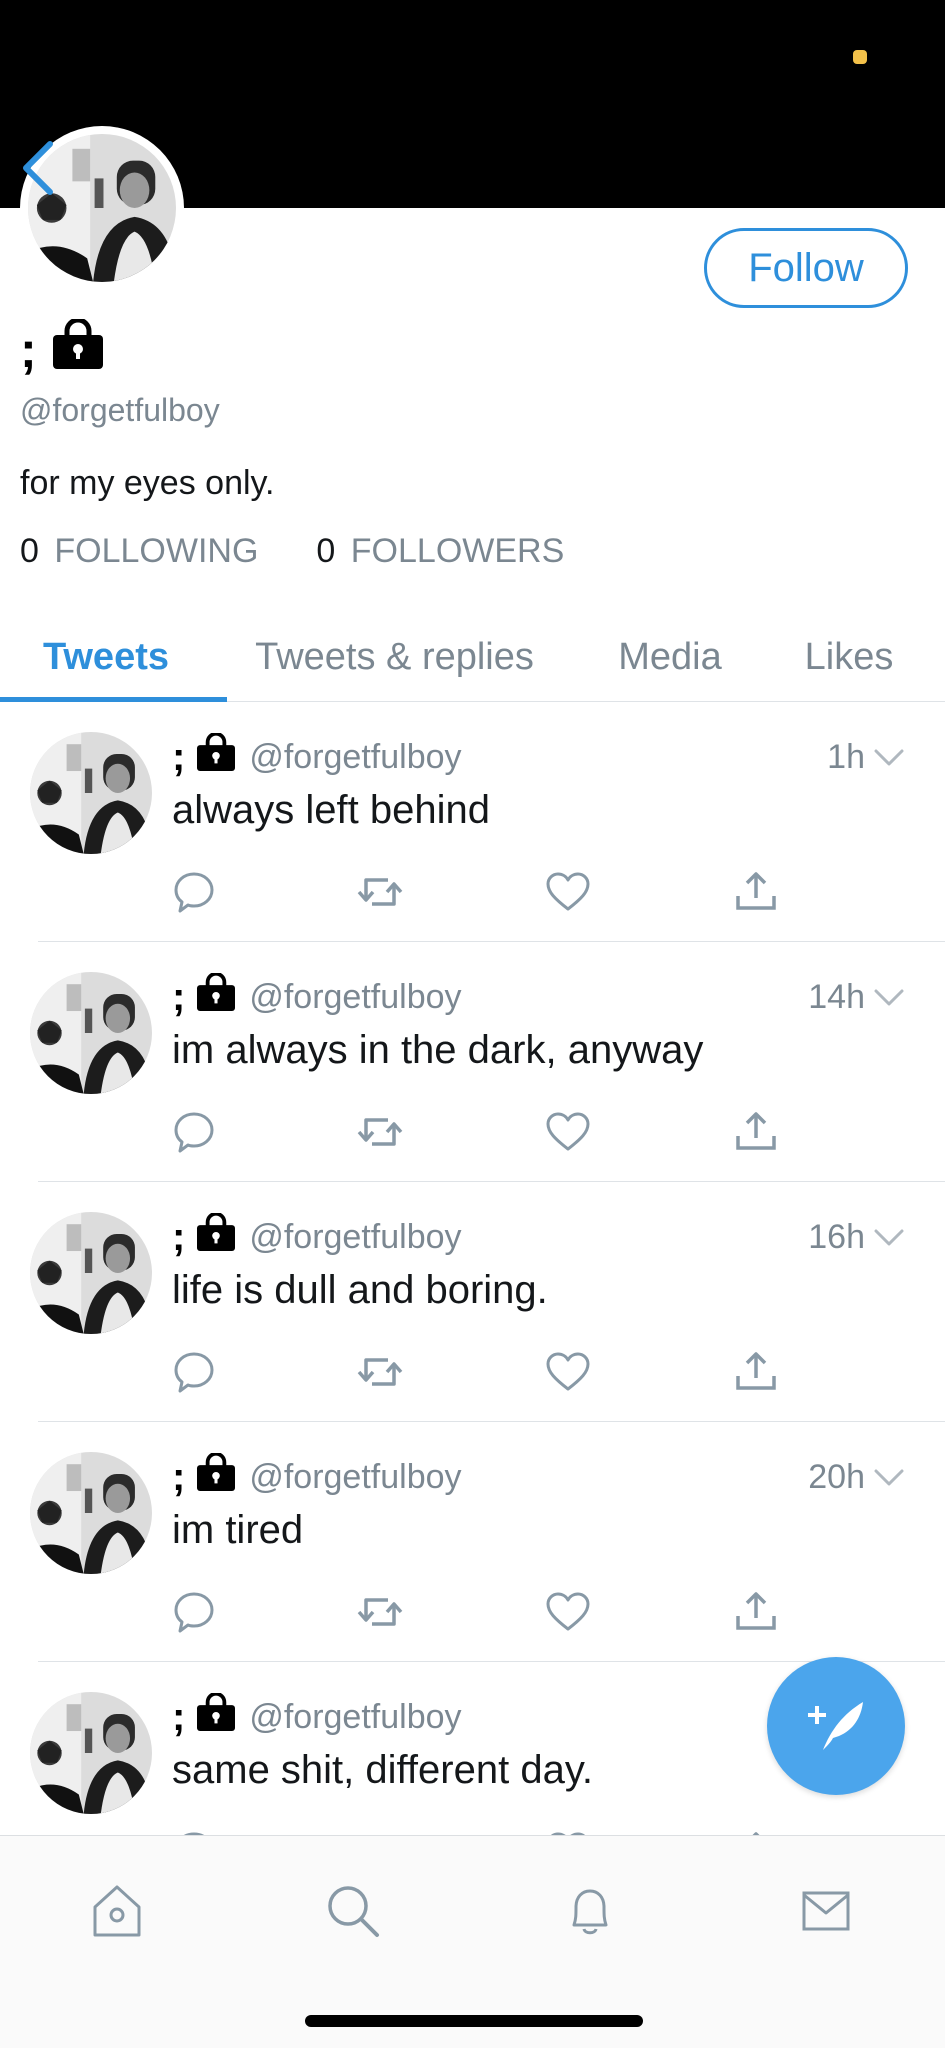  What do you see at coordinates (106, 657) in the screenshot?
I see `tab-tweets: Tweets` at bounding box center [106, 657].